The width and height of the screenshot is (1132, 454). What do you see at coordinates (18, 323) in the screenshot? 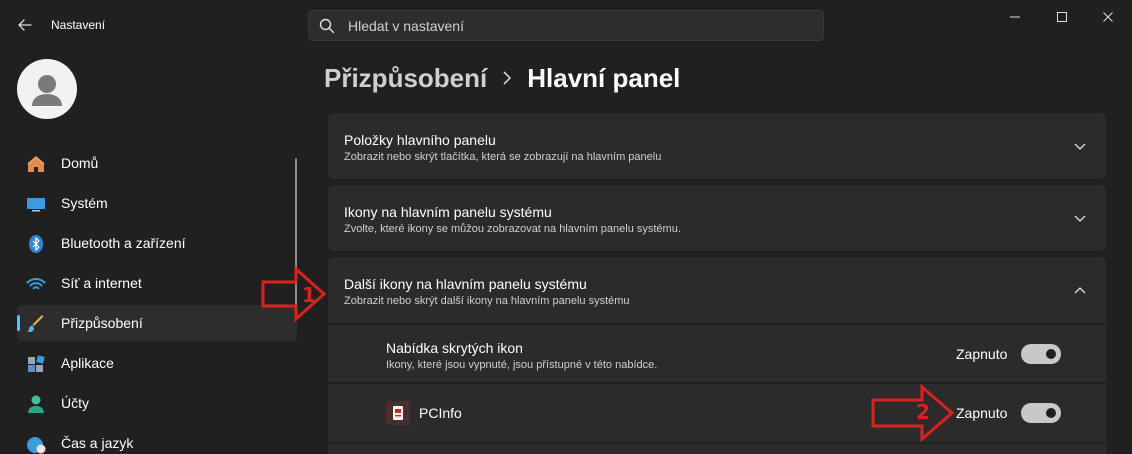
I see `active-indicator` at bounding box center [18, 323].